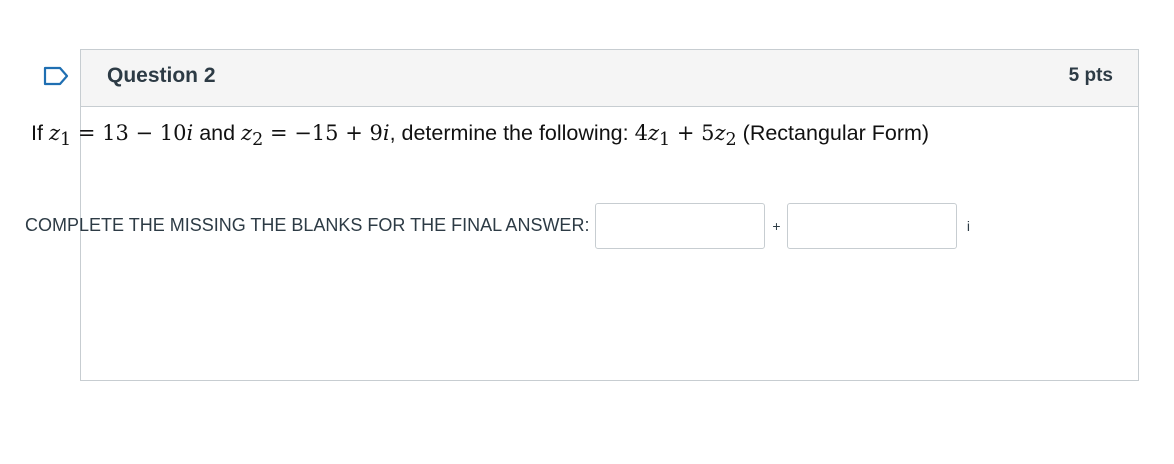 This screenshot has height=464, width=1174. I want to click on expr-coef-4: 4, so click(641, 133).